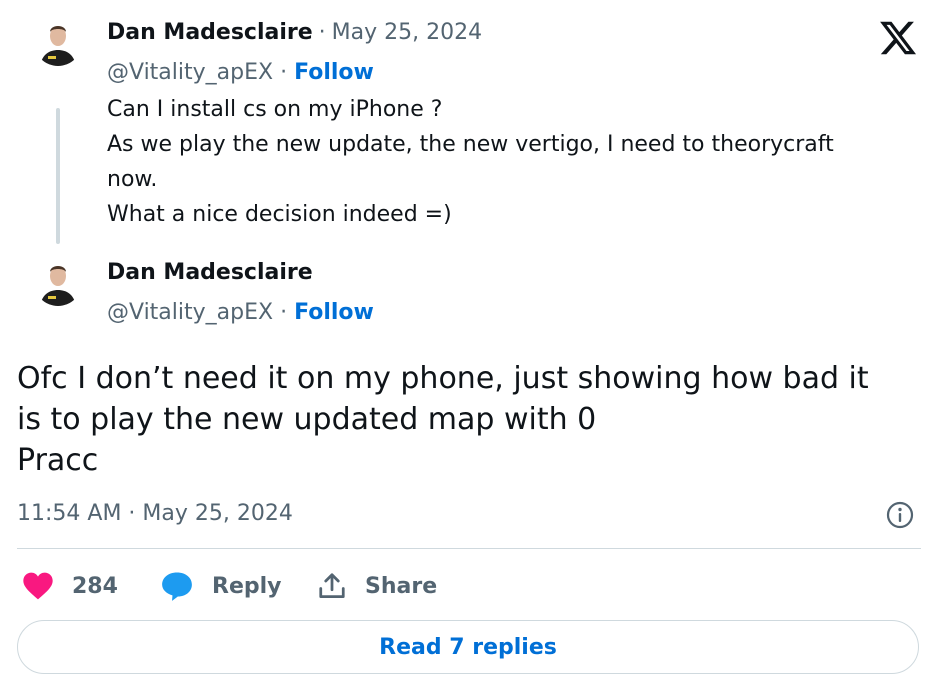 This screenshot has width=942, height=685. I want to click on main-handle-row: @Vitality_apEX · Follow, so click(240, 312).